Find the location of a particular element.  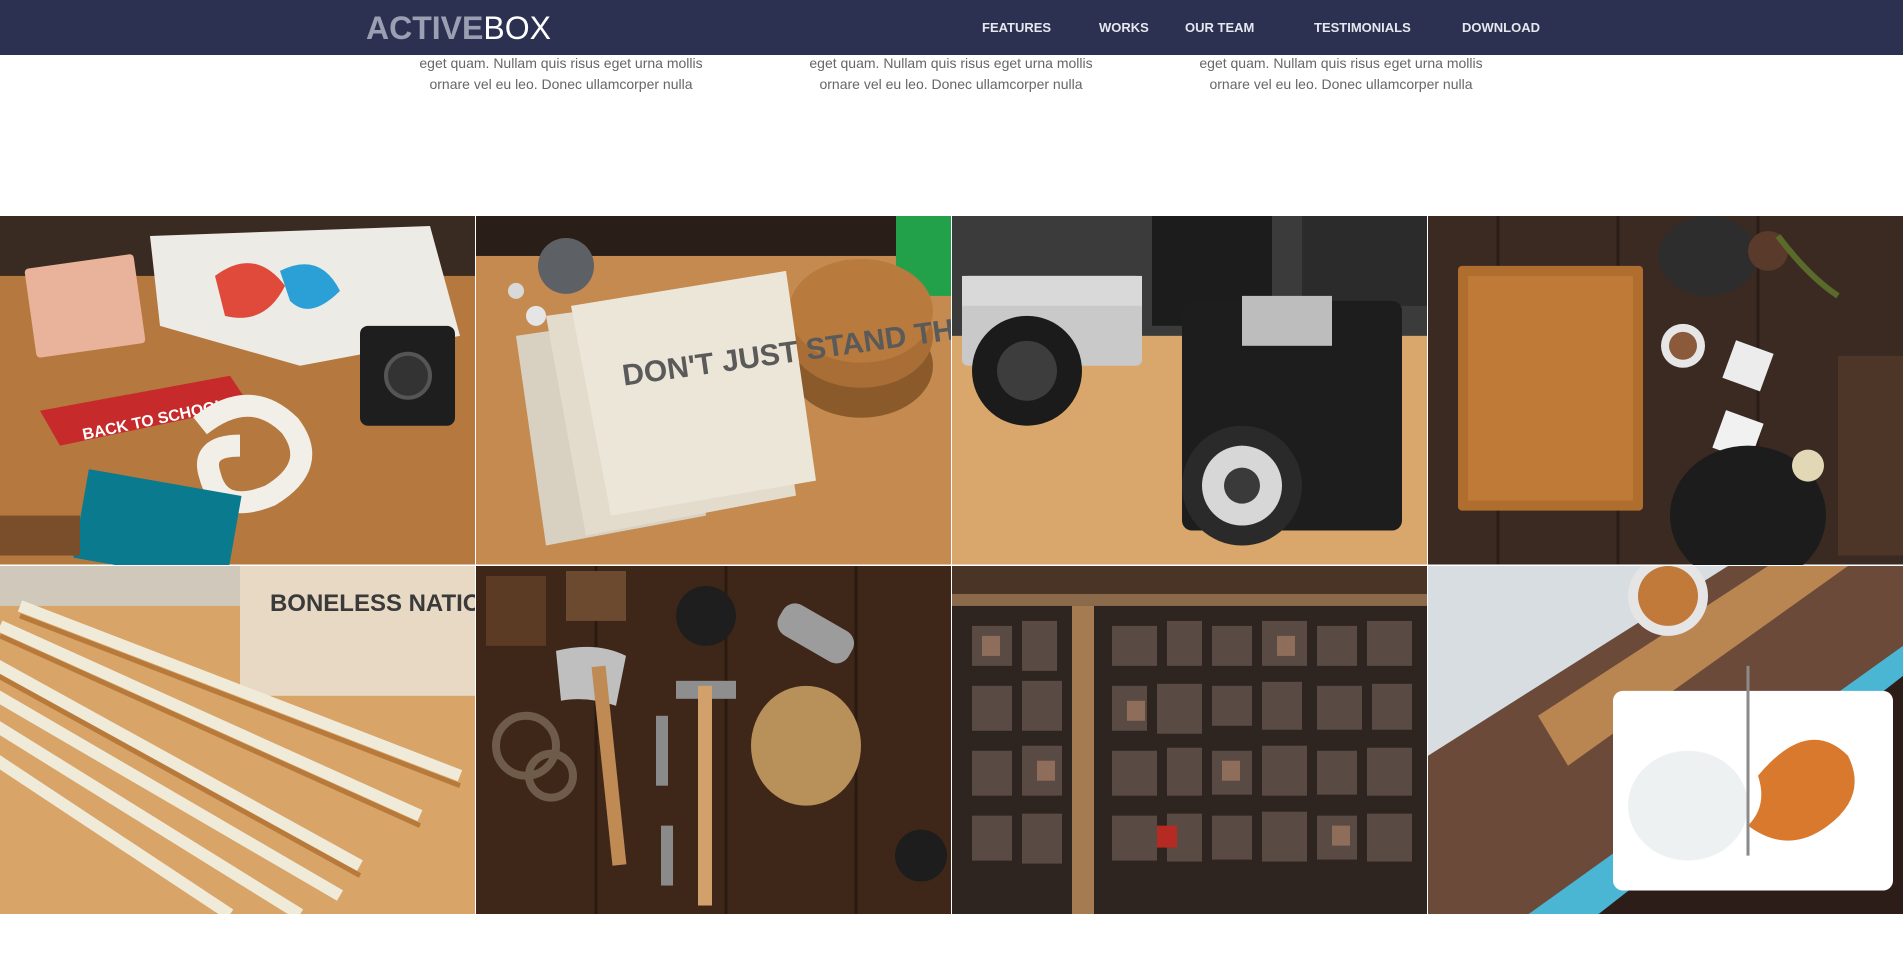

logo: ACTIVEBOX is located at coordinates (458, 28).